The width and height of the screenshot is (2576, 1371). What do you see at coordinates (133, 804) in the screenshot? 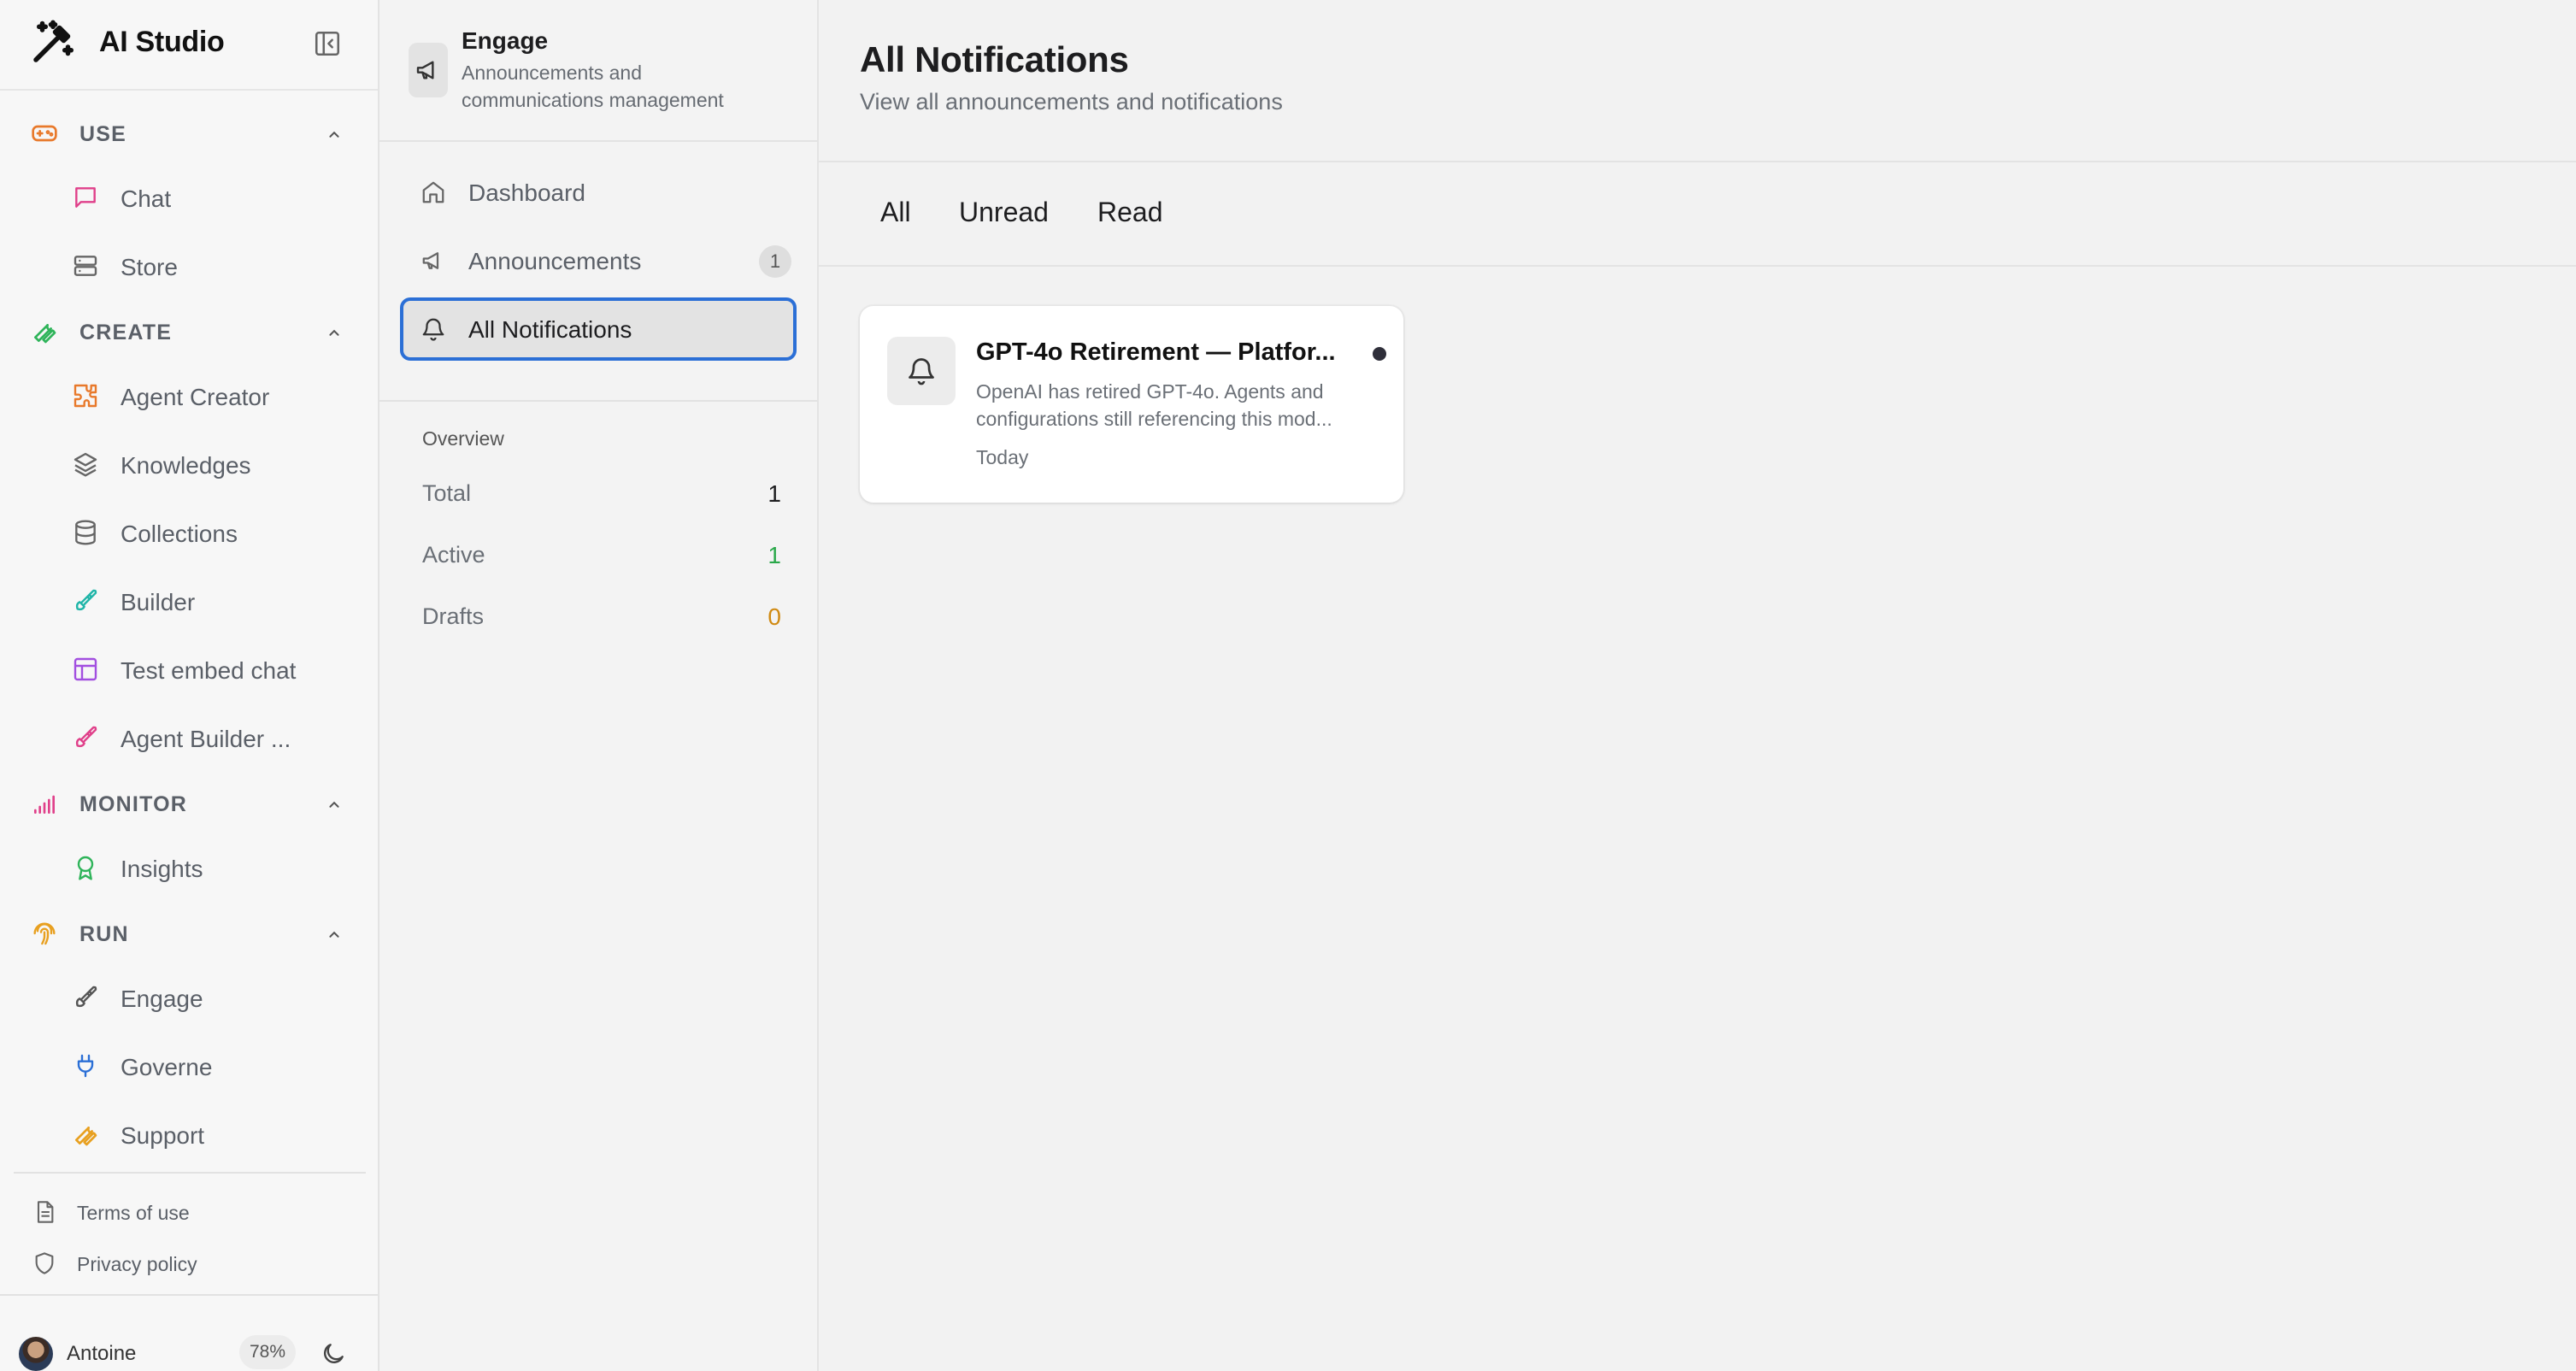
I see `section-monitor-label: MONITOR` at bounding box center [133, 804].